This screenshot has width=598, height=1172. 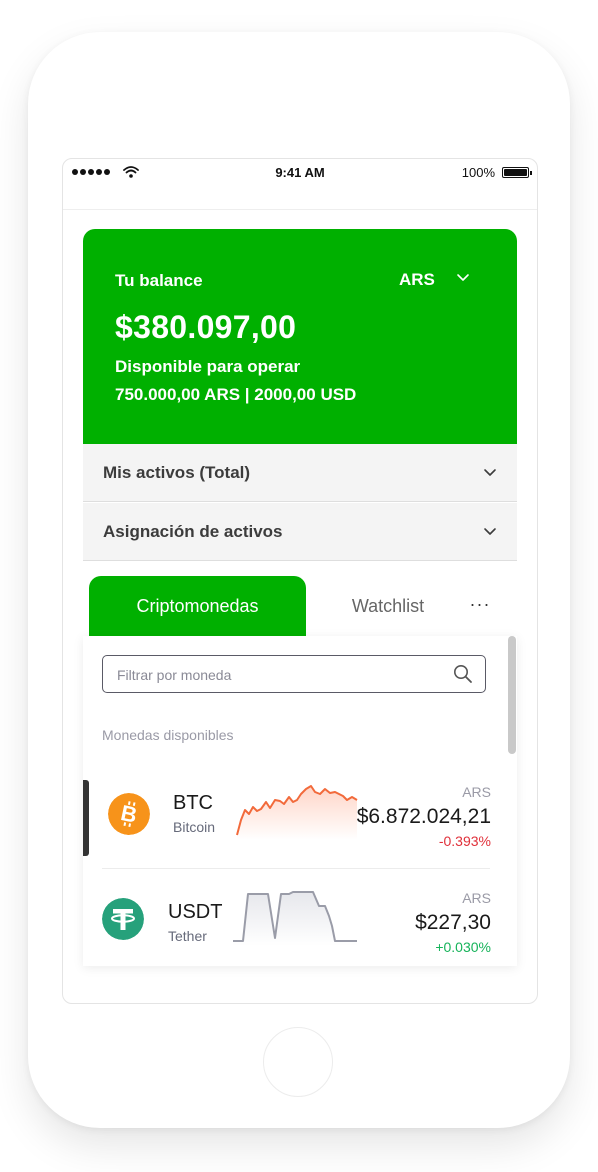 I want to click on coin-price: $6.872.024,21, so click(x=423, y=816).